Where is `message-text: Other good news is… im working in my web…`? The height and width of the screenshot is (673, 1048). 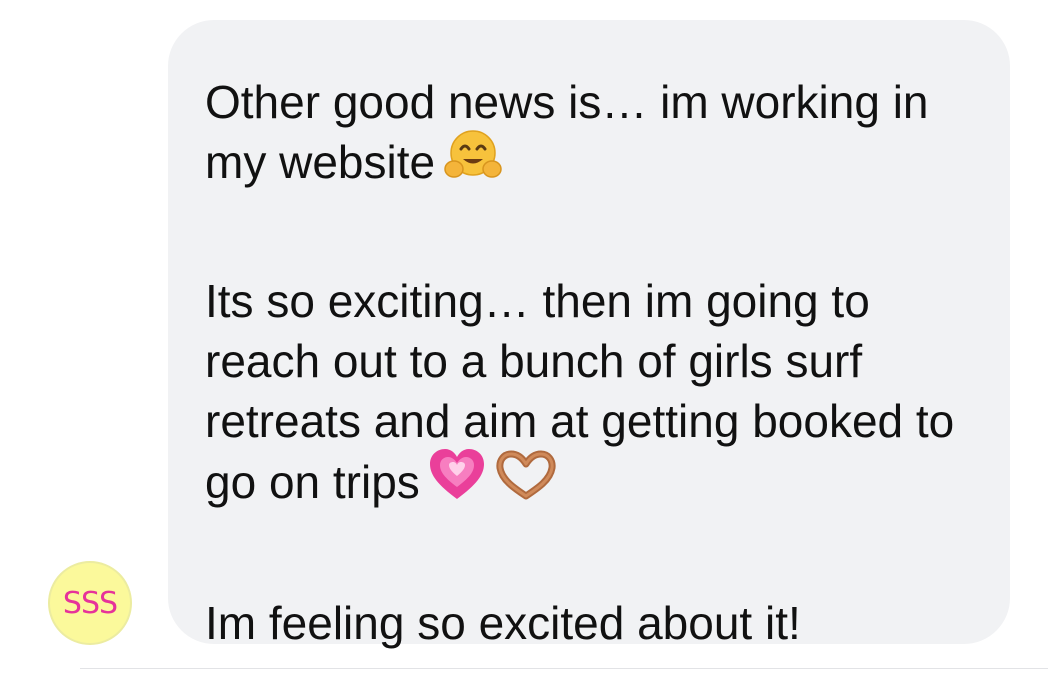 message-text: Other good news is… im working in my web… is located at coordinates (567, 132).